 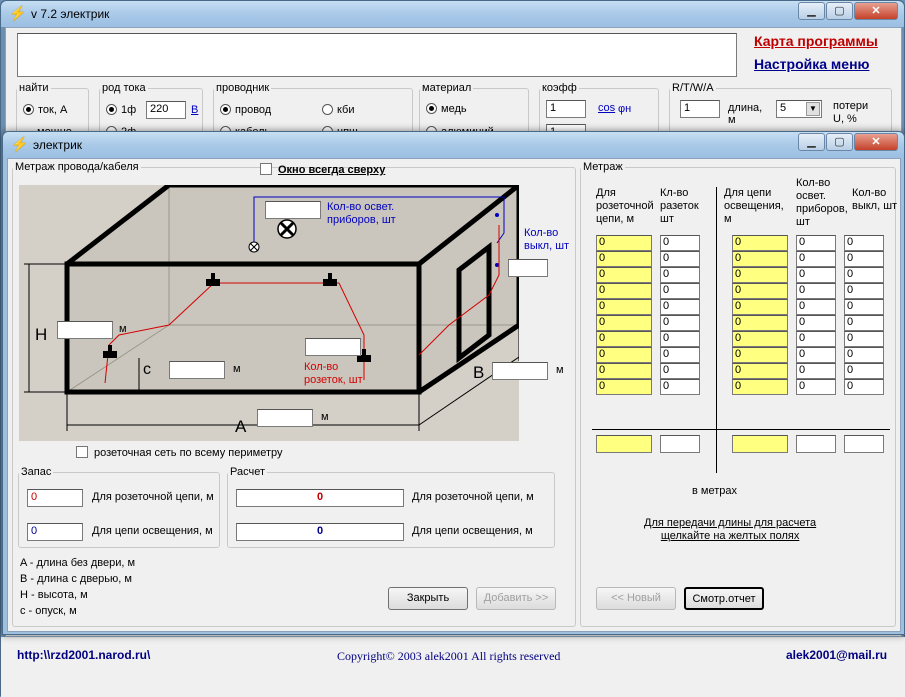 What do you see at coordinates (85, 330) in the screenshot?
I see `height-input` at bounding box center [85, 330].